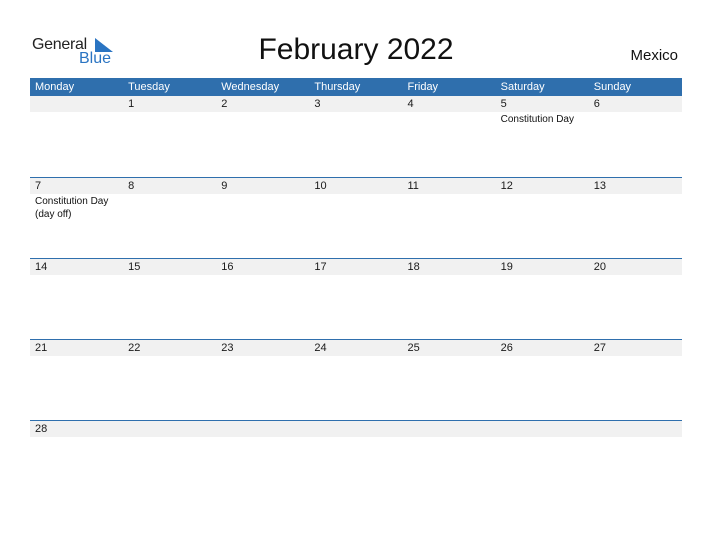  I want to click on holiday-label: Constitution Day, so click(537, 119).